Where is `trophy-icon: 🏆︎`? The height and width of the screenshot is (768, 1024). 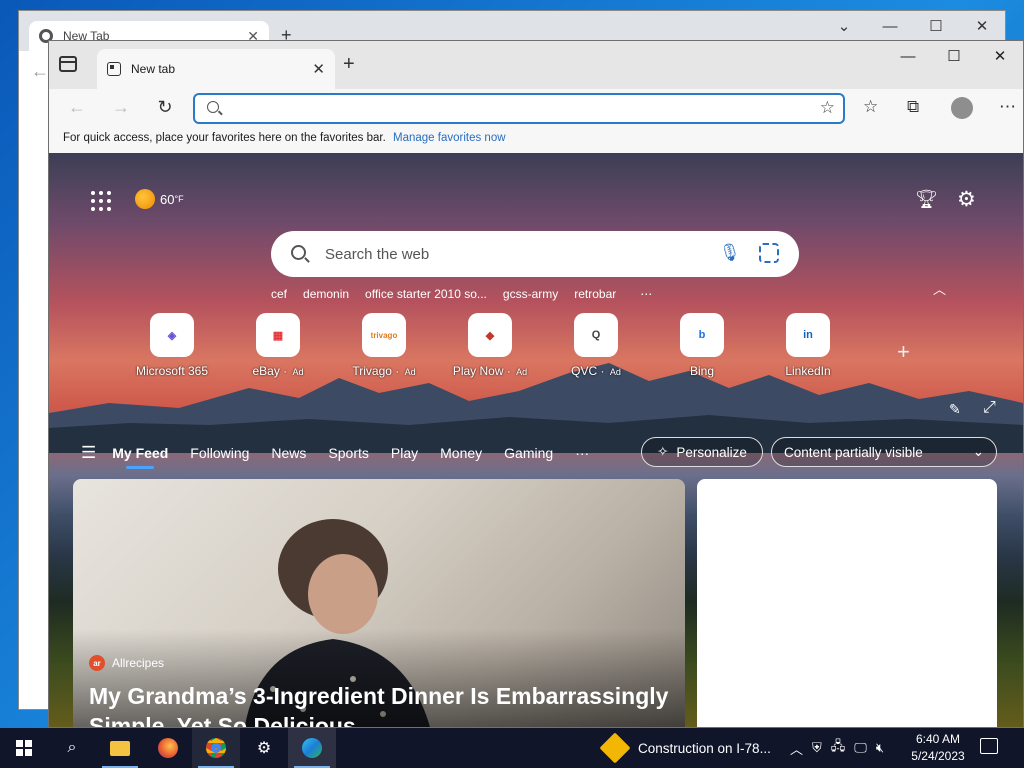
trophy-icon: 🏆︎ is located at coordinates (926, 199).